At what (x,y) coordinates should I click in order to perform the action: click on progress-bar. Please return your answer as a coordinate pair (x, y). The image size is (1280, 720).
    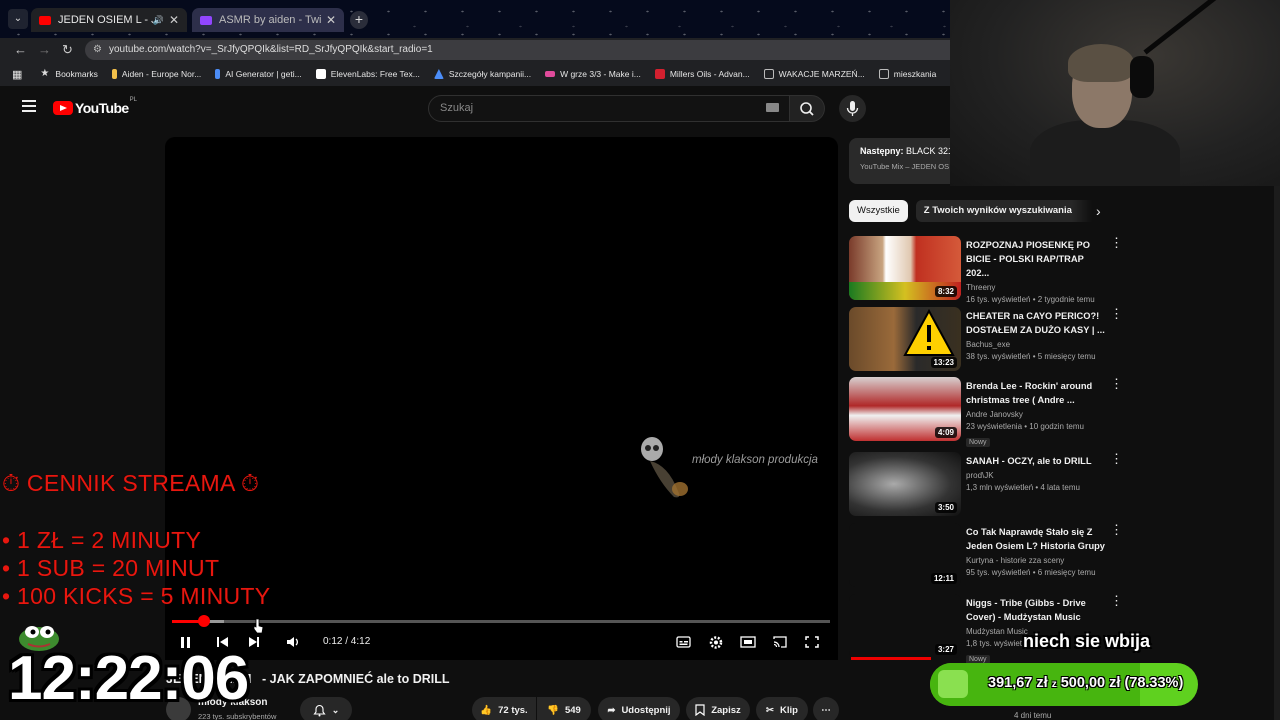
    Looking at the image, I should click on (501, 621).